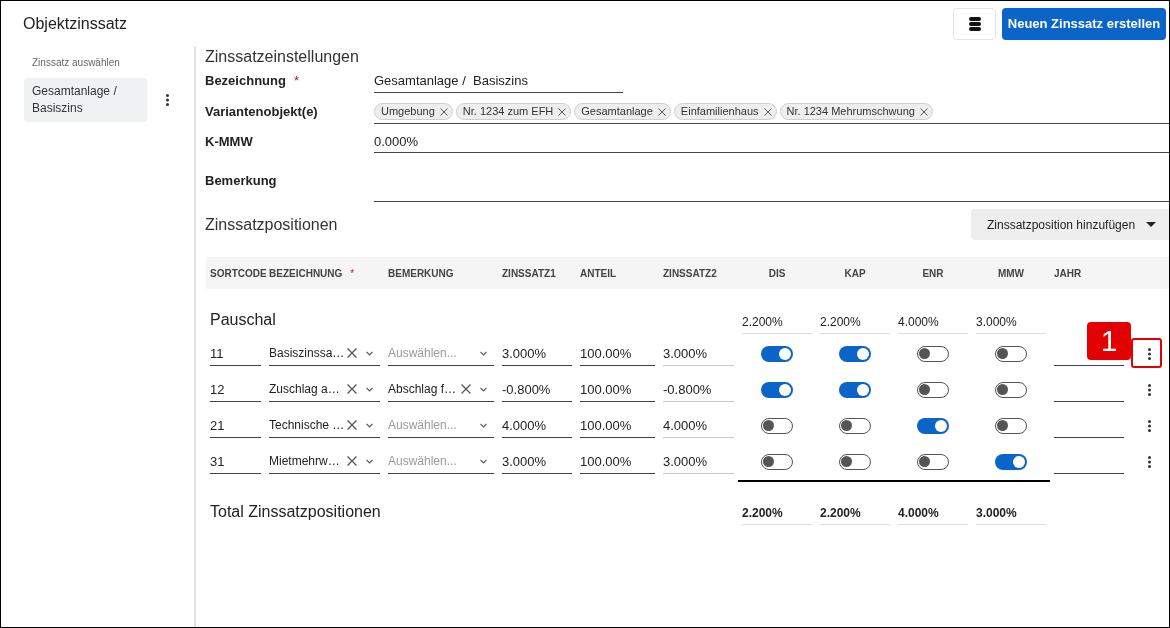 The width and height of the screenshot is (1170, 628). What do you see at coordinates (855, 273) in the screenshot?
I see `column-header: KAP` at bounding box center [855, 273].